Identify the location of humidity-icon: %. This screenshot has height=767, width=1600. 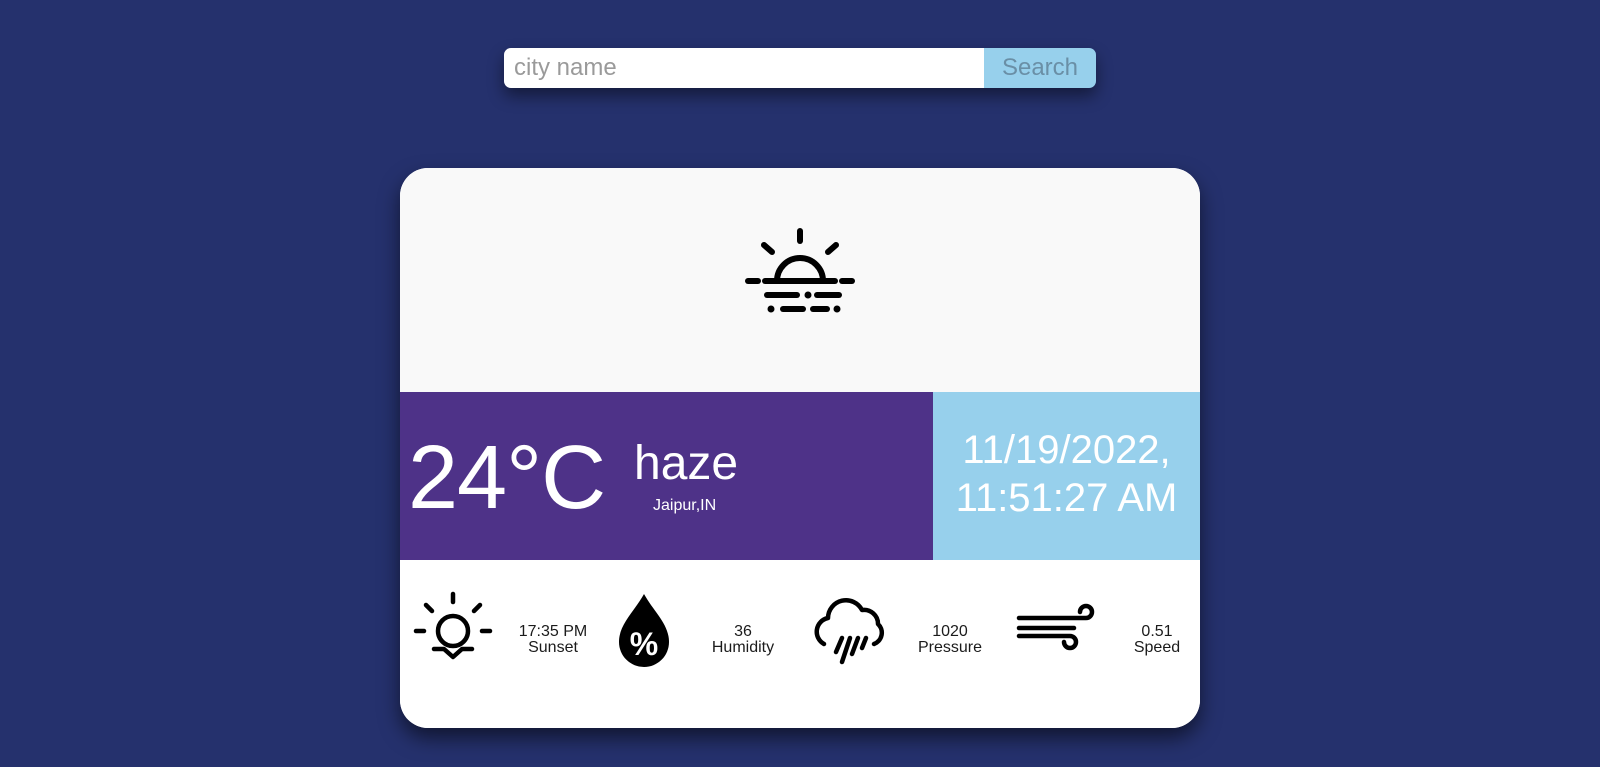
(644, 630).